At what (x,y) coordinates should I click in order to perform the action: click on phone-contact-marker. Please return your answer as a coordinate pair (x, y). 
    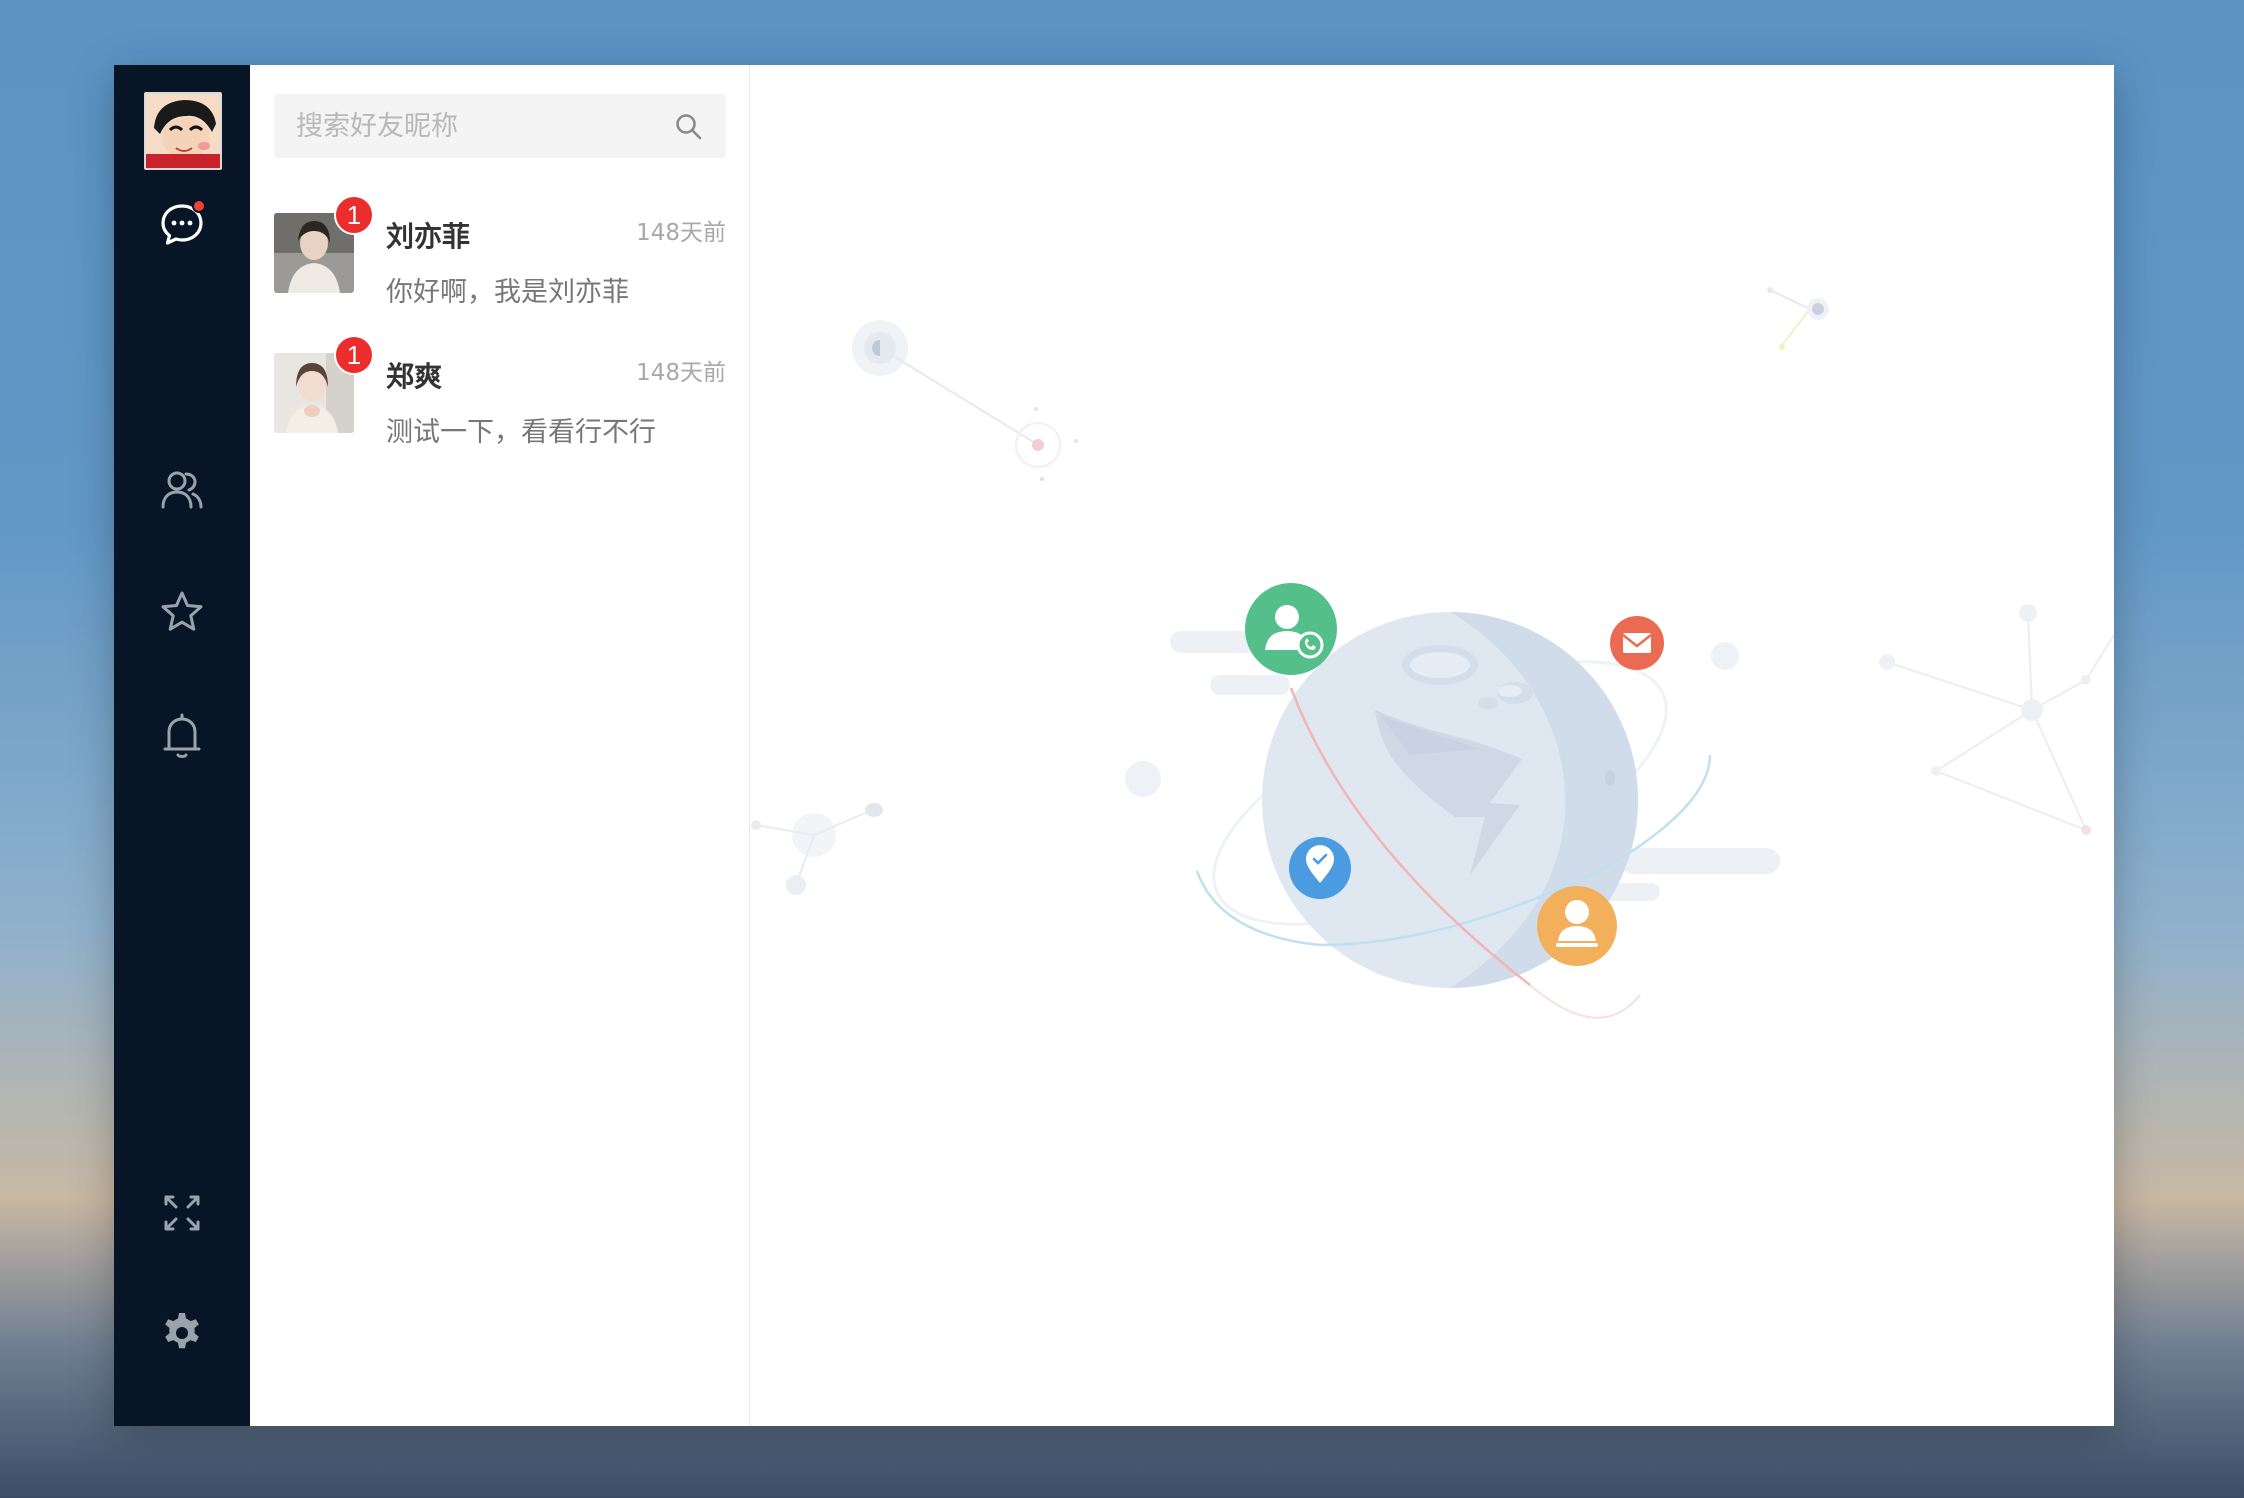
    Looking at the image, I should click on (1291, 629).